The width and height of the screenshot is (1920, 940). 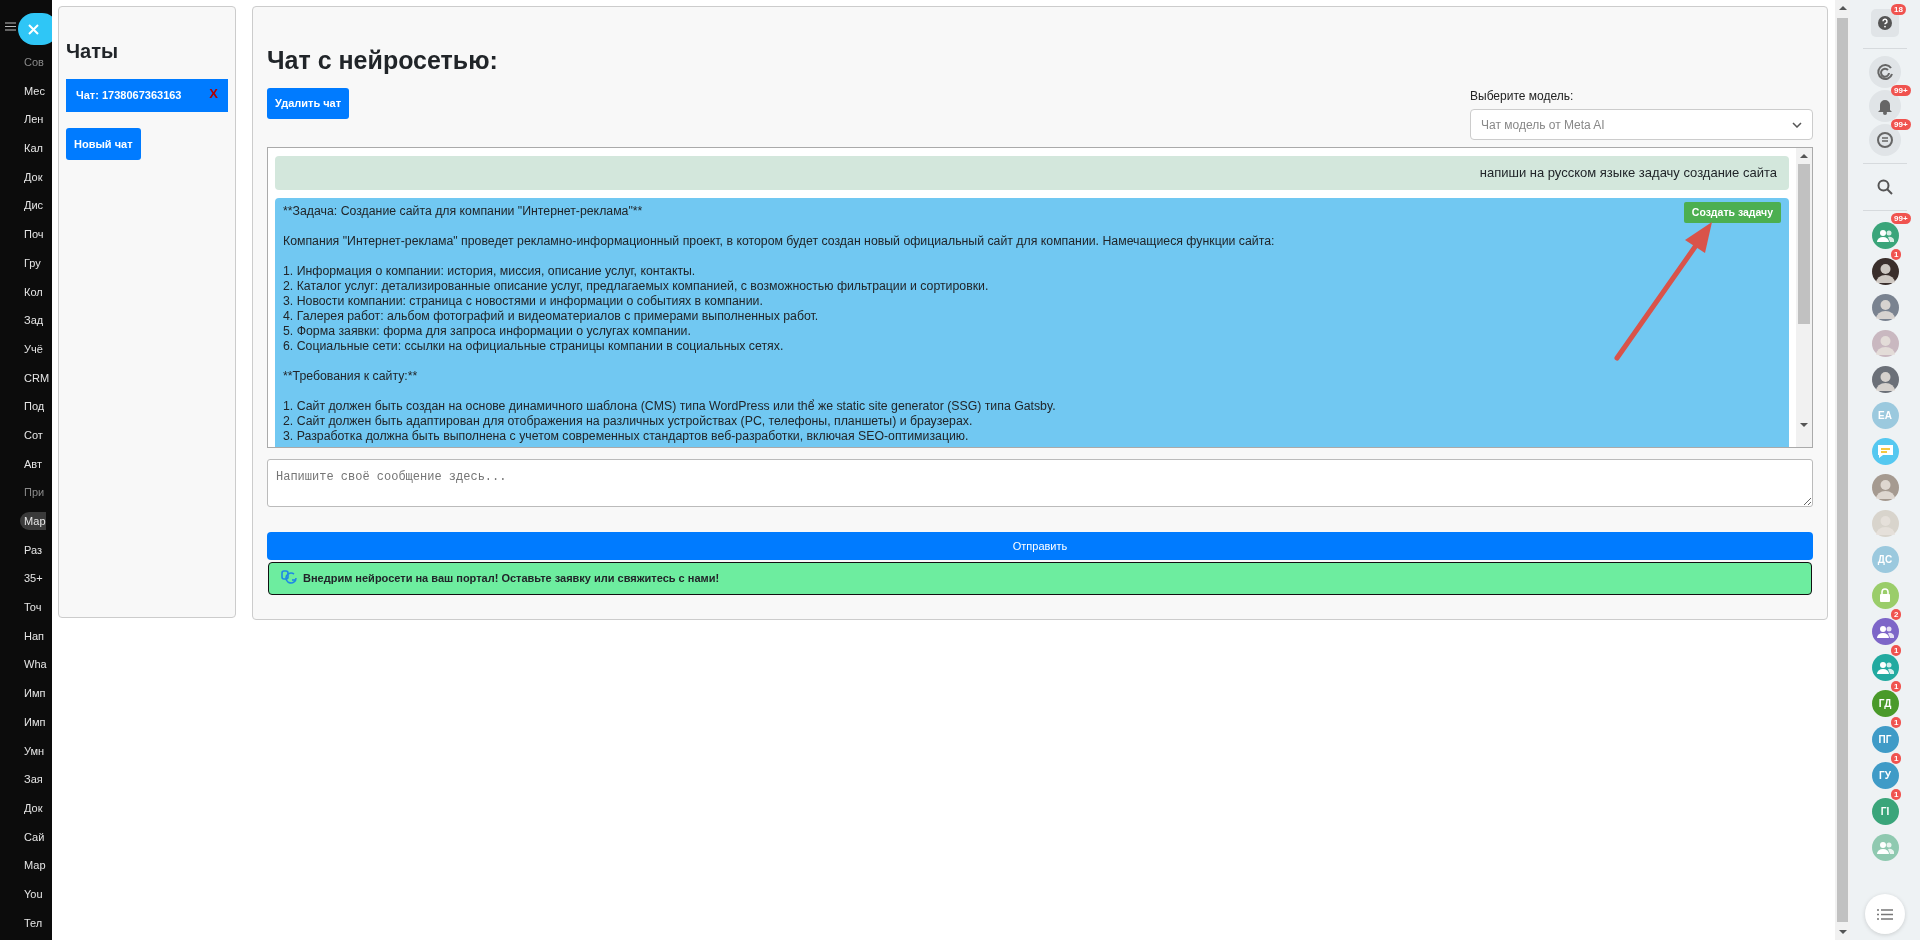 I want to click on list-icon, so click(x=1885, y=914).